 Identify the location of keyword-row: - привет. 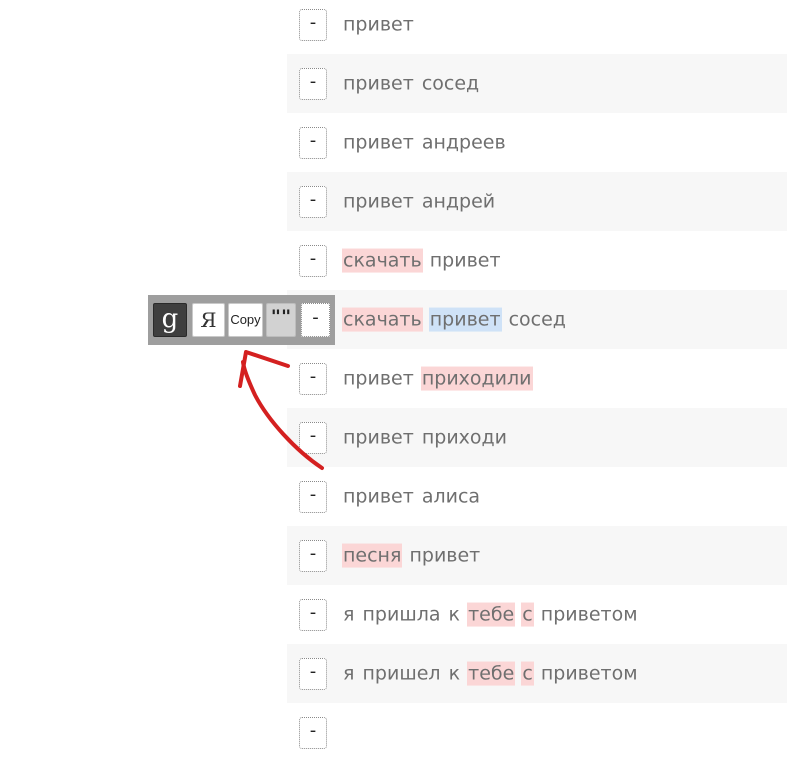
(537, 27).